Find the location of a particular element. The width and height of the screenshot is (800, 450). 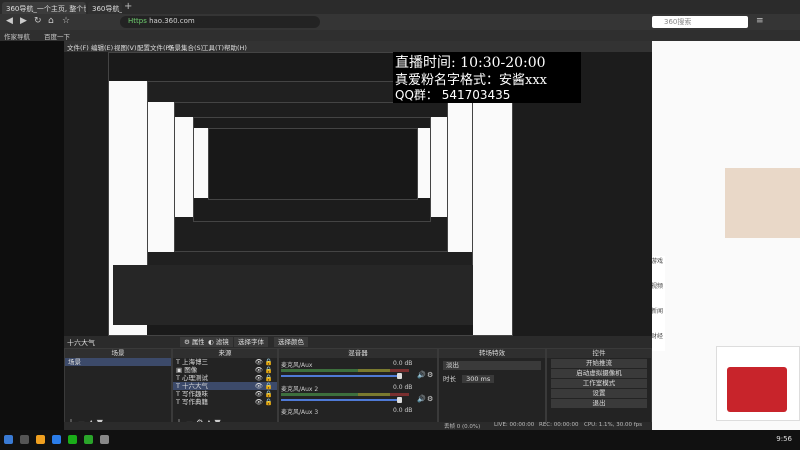

select-color-button: 选择颜色 is located at coordinates (291, 342).